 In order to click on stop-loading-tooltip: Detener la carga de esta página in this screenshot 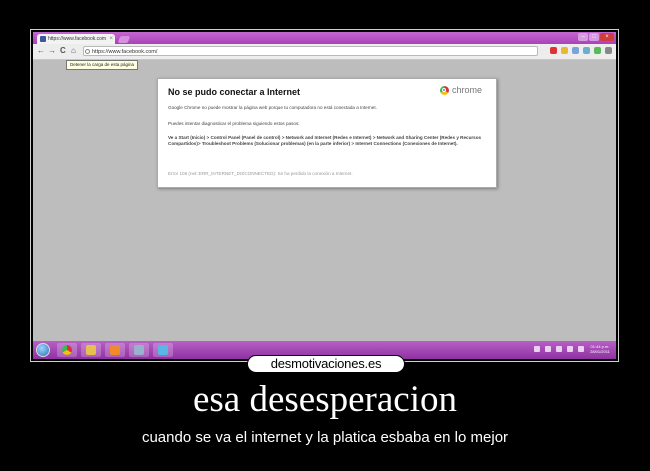, I will do `click(102, 65)`.